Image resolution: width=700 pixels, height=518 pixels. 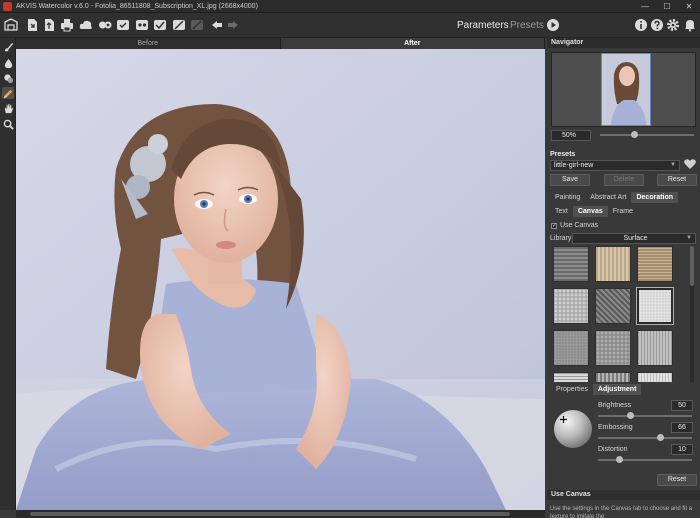 I want to click on tab-parameters: Parameters, so click(x=483, y=25).